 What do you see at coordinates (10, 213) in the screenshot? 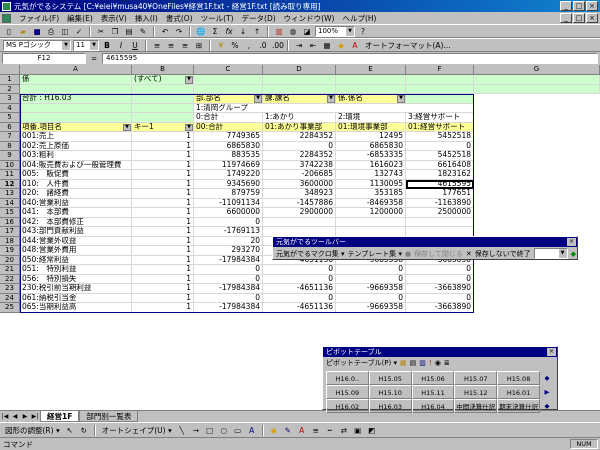
I see `row-header: 15` at bounding box center [10, 213].